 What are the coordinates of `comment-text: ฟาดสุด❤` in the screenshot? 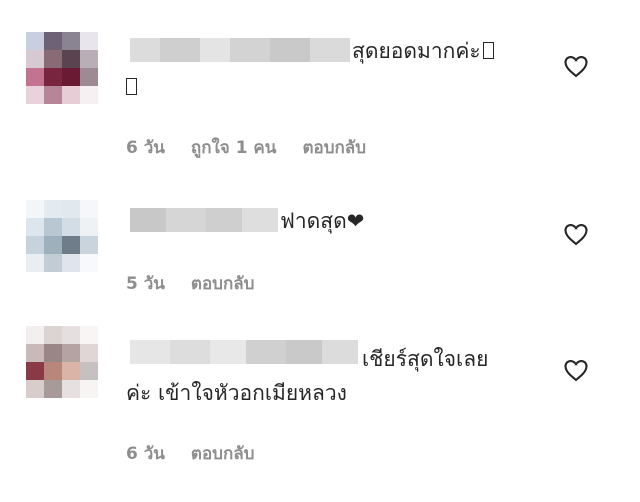 It's located at (322, 221).